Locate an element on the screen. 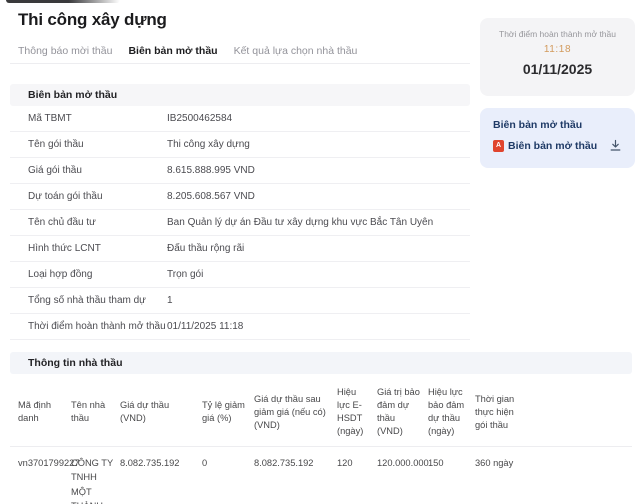 Image resolution: width=640 pixels, height=504 pixels. detail-label: Tổng số nhà thầu tham dự is located at coordinates (87, 300).